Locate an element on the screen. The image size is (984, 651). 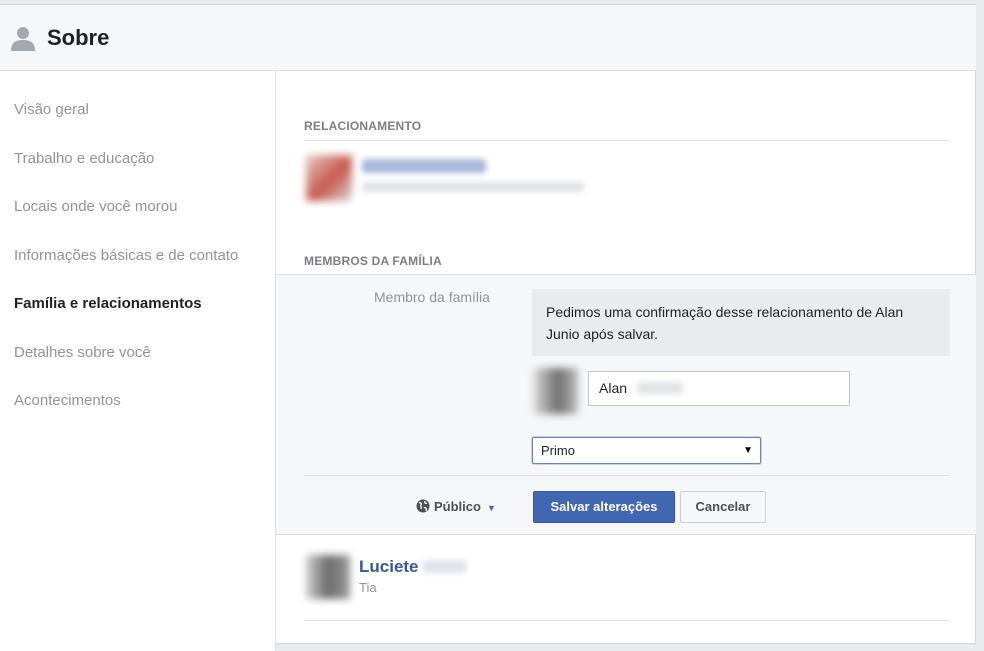
section-divider is located at coordinates (627, 140).